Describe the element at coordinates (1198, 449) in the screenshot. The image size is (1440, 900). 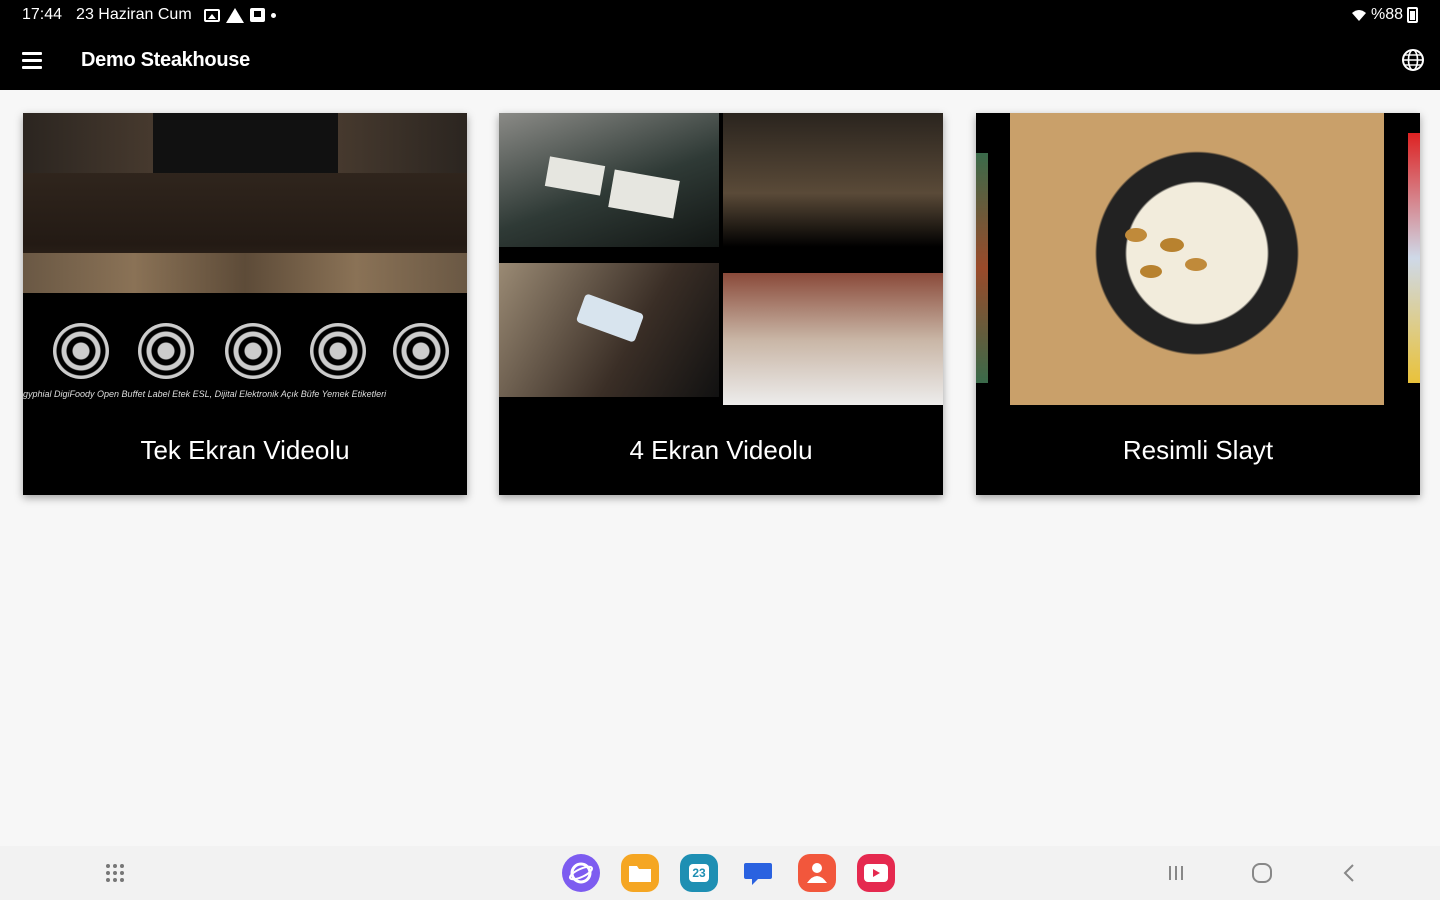
I see `card-label: Resimli Slayt` at that location.